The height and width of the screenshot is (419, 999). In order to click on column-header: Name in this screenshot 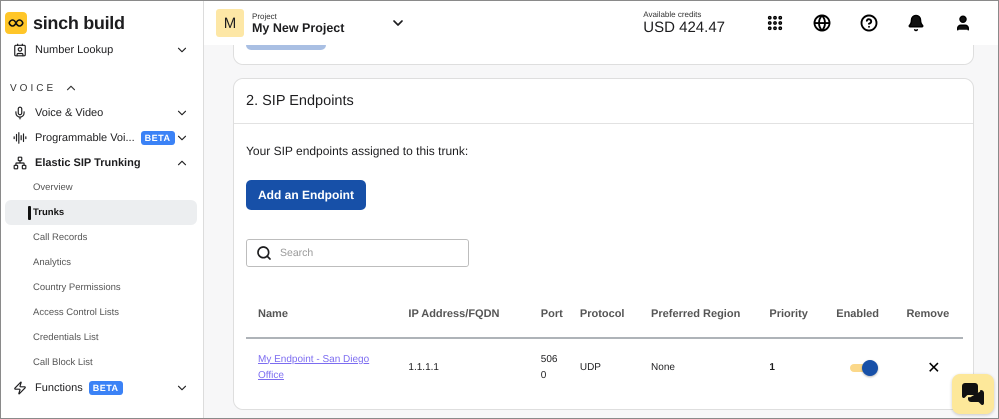, I will do `click(321, 314)`.